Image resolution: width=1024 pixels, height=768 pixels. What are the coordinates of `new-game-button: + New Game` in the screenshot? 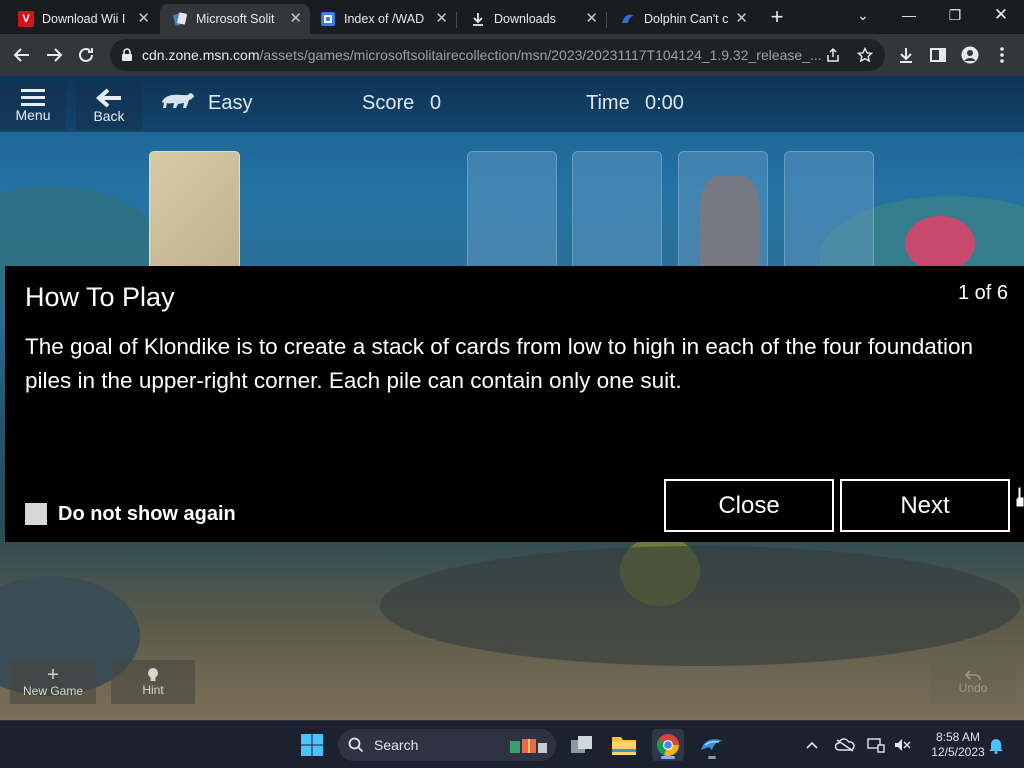 It's located at (53, 682).